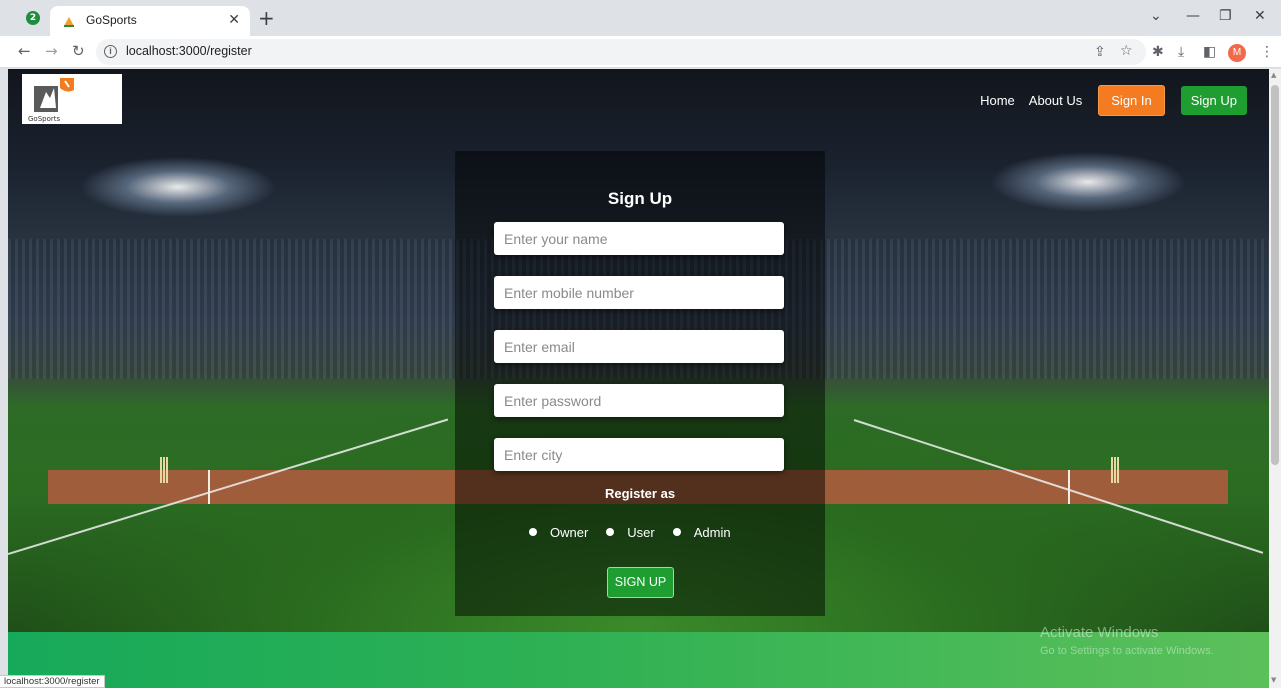  What do you see at coordinates (676, 532) in the screenshot?
I see `admin-radio` at bounding box center [676, 532].